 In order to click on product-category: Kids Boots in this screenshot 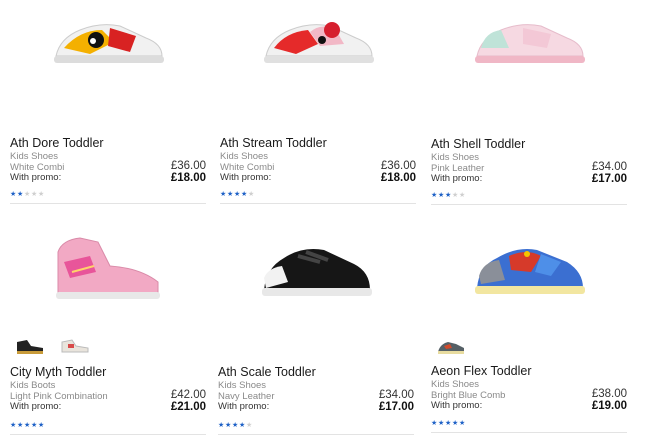, I will do `click(33, 385)`.